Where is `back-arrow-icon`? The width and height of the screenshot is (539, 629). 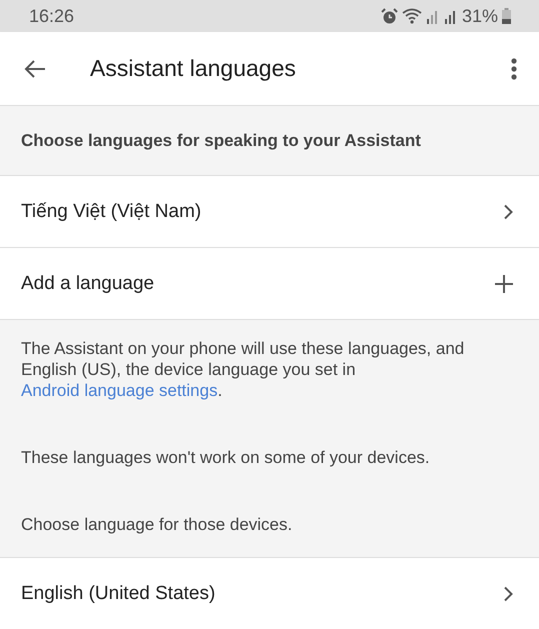 back-arrow-icon is located at coordinates (35, 68).